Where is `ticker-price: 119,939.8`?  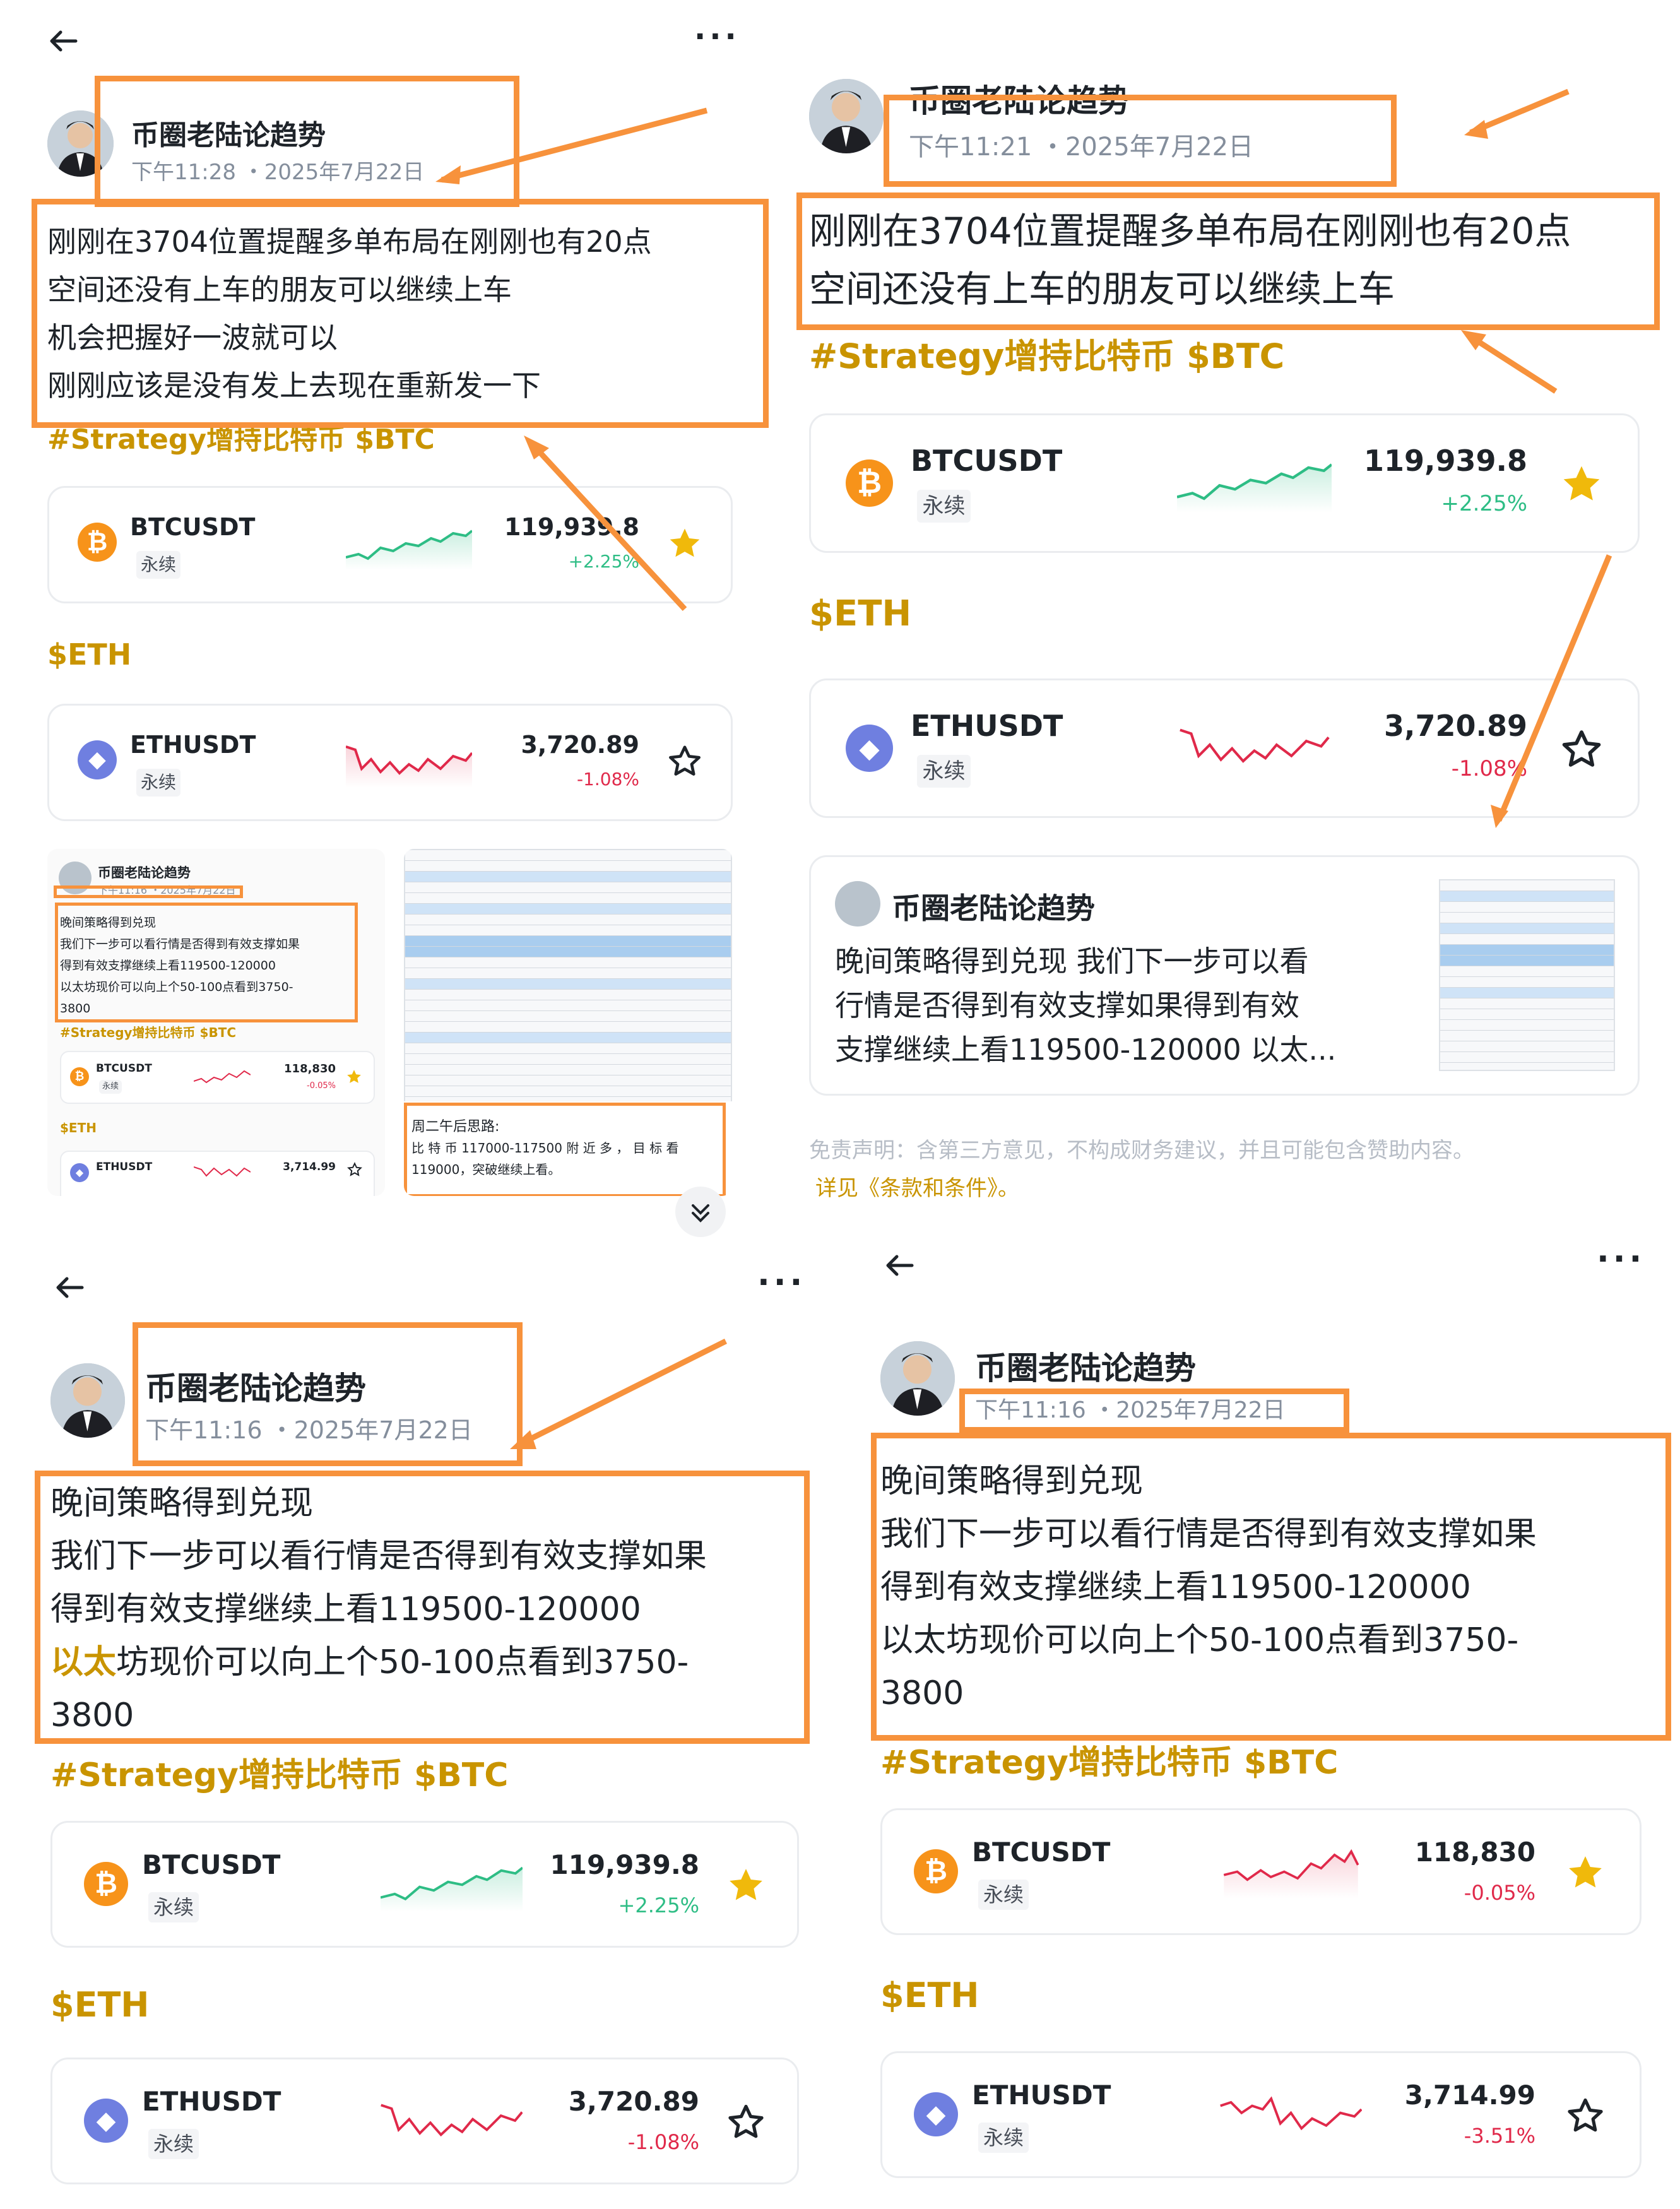
ticker-price: 119,939.8 is located at coordinates (624, 1864).